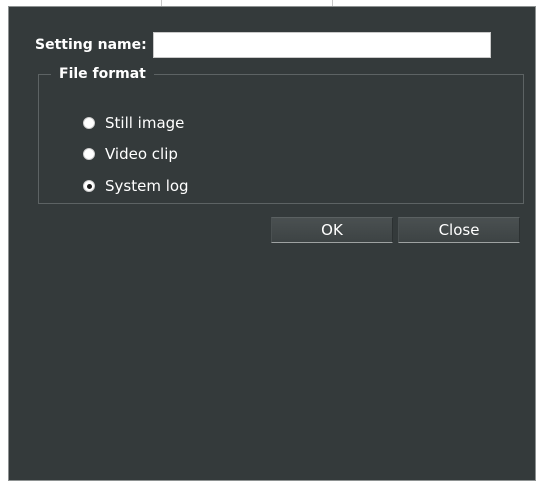 Image resolution: width=543 pixels, height=487 pixels. I want to click on radio-option-video-clip: Video clip, so click(130, 154).